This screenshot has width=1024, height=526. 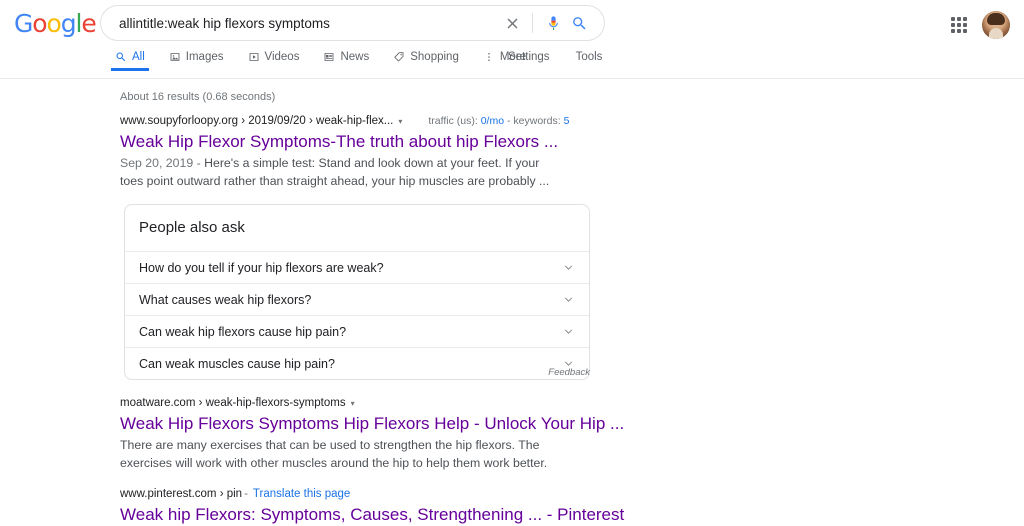 What do you see at coordinates (512, 23) in the screenshot?
I see `close-icon` at bounding box center [512, 23].